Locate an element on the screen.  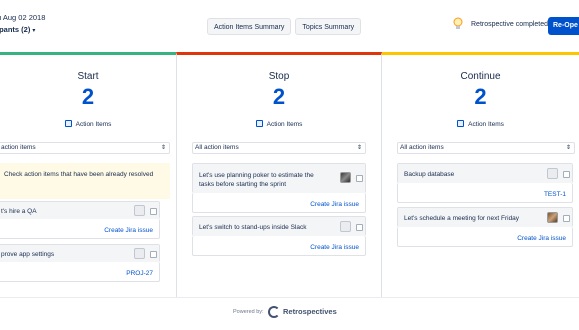
status-area: Retrospective completed is located at coordinates (500, 24).